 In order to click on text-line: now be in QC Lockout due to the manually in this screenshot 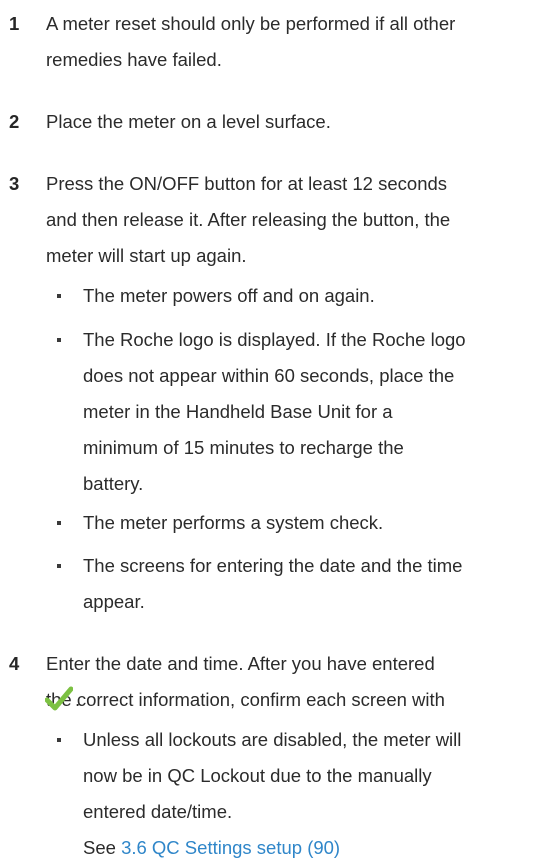, I will do `click(257, 775)`.